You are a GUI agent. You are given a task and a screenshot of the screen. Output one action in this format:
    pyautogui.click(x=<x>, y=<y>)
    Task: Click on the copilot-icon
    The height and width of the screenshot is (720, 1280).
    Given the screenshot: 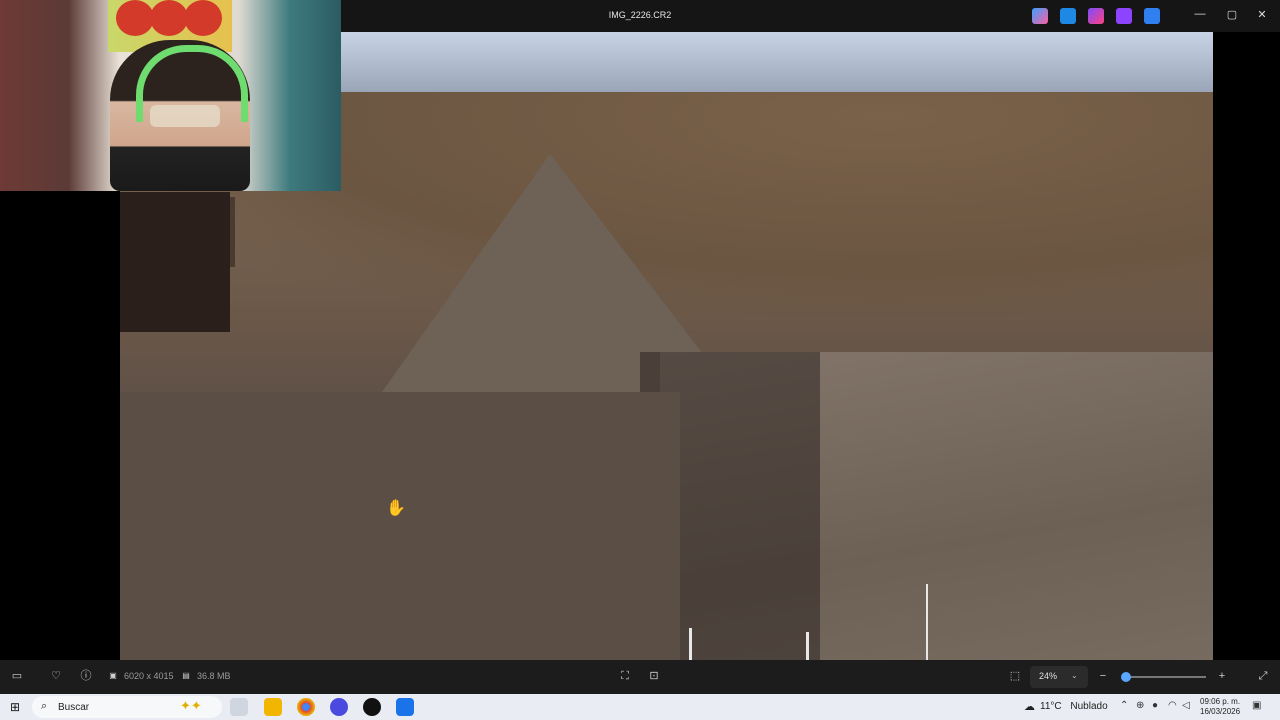 What is the action you would take?
    pyautogui.click(x=1040, y=16)
    